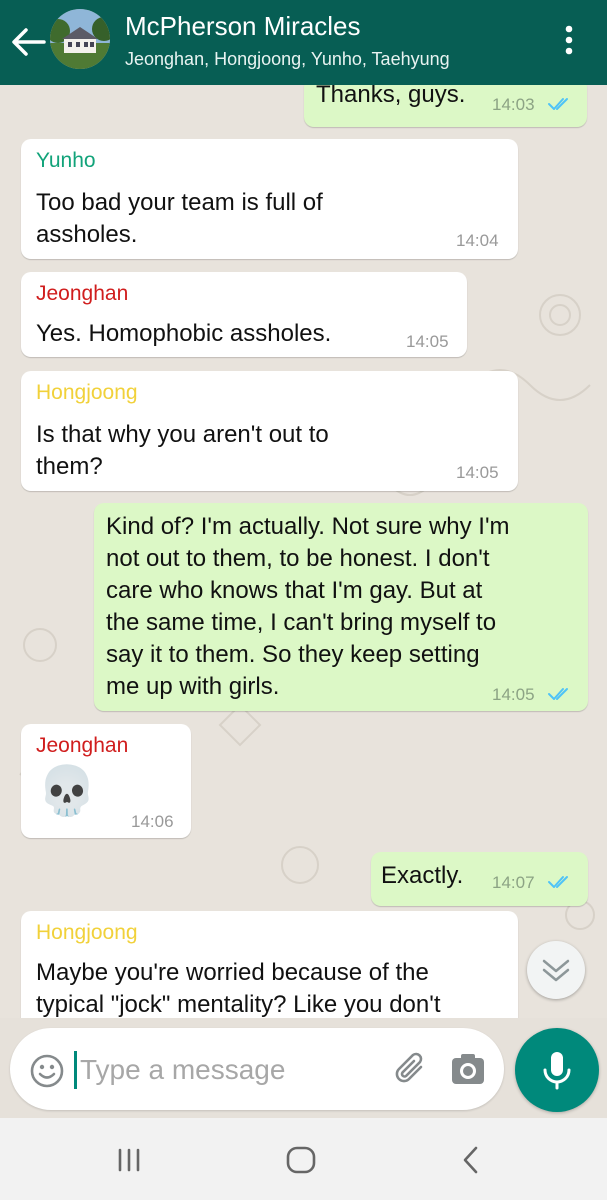  I want to click on microphone-icon, so click(557, 1071).